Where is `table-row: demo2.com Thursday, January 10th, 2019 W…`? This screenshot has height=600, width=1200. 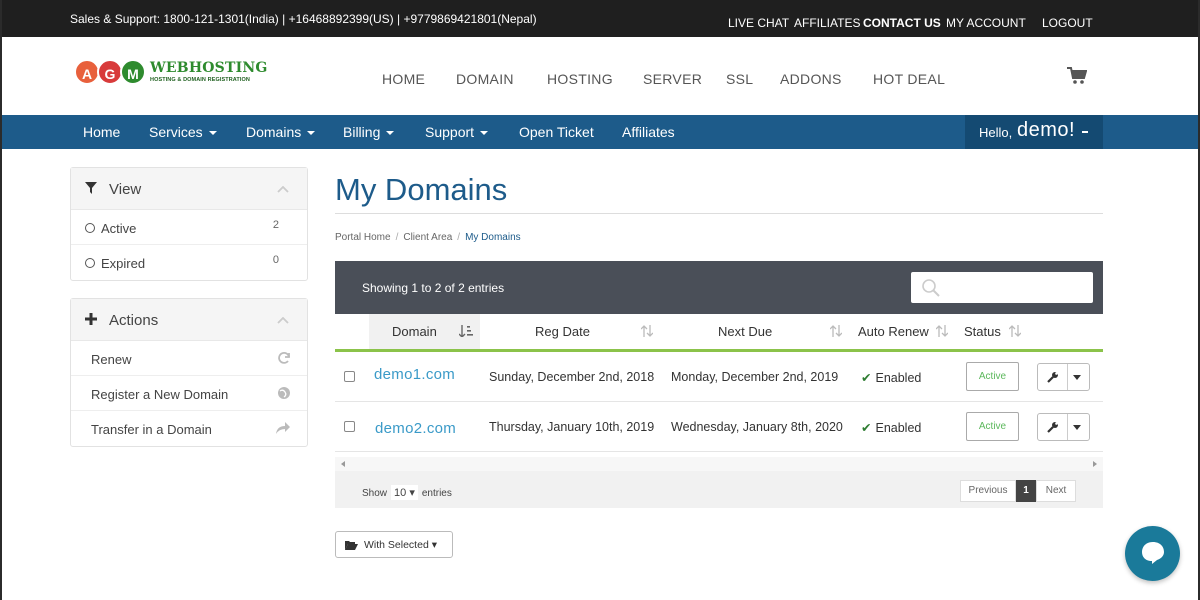
table-row: demo2.com Thursday, January 10th, 2019 W… is located at coordinates (719, 427).